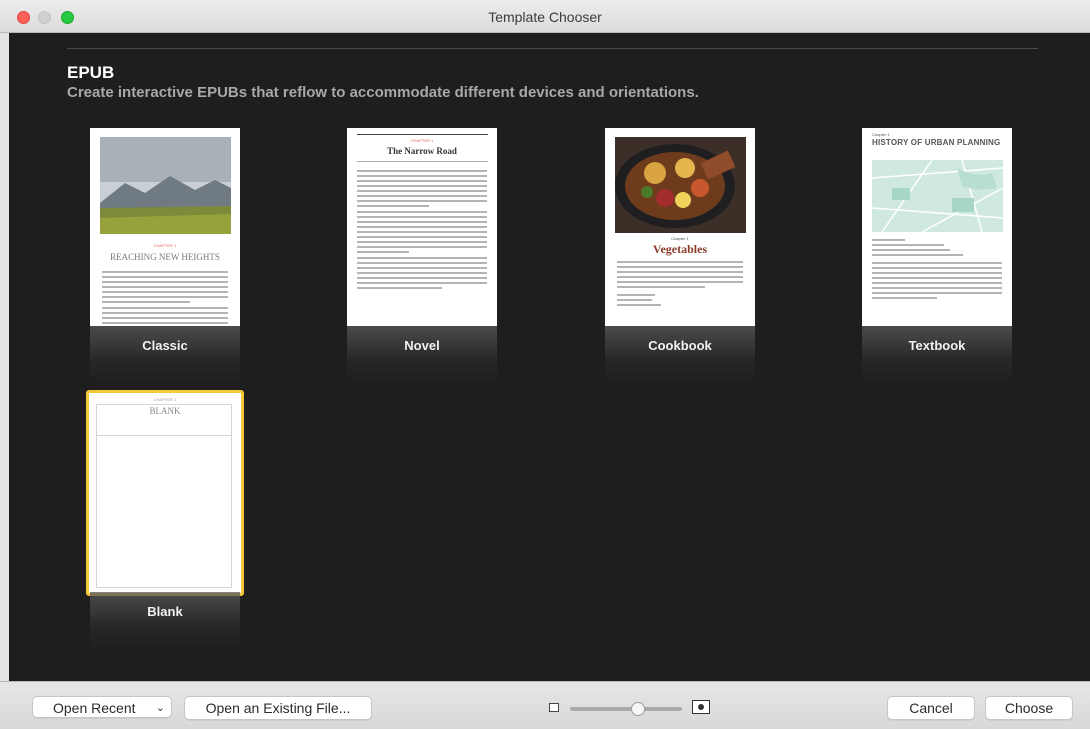 This screenshot has width=1090, height=729. I want to click on chapter-heading: REACHING NEW HEIGHTS, so click(165, 257).